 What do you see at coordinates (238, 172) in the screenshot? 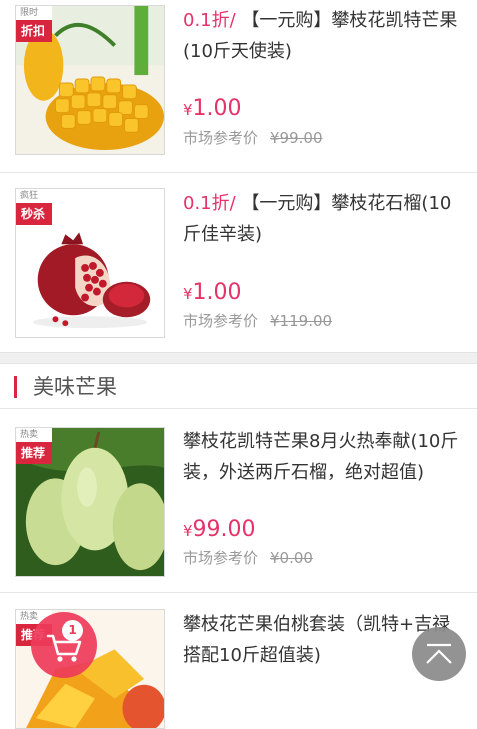
I see `divider` at bounding box center [238, 172].